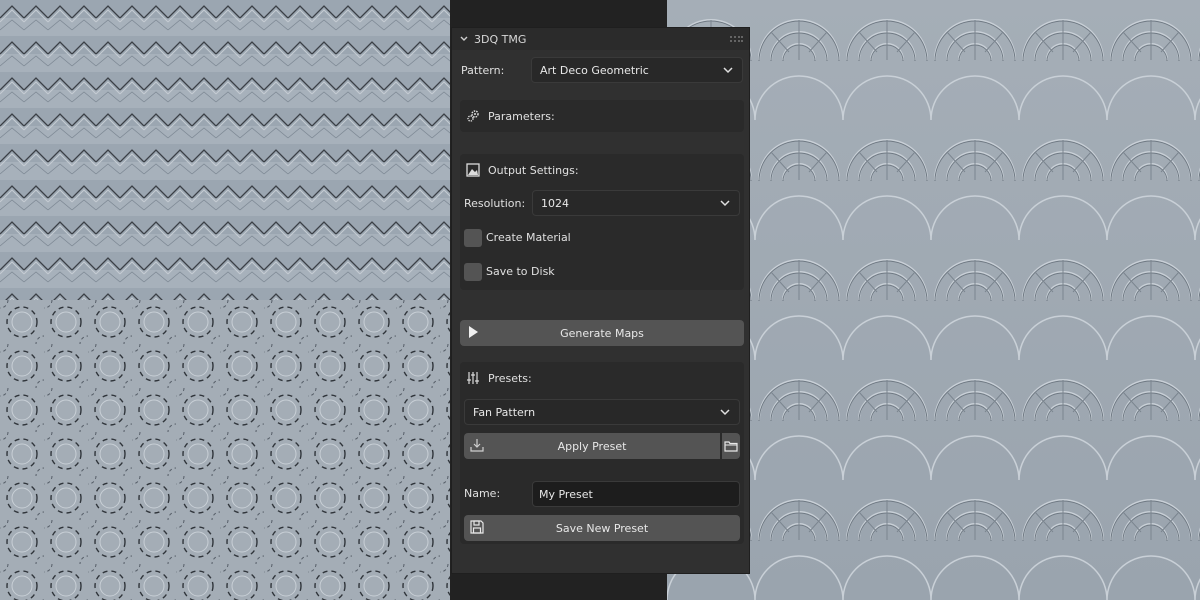  What do you see at coordinates (528, 237) in the screenshot?
I see `create-material-label: Create Material` at bounding box center [528, 237].